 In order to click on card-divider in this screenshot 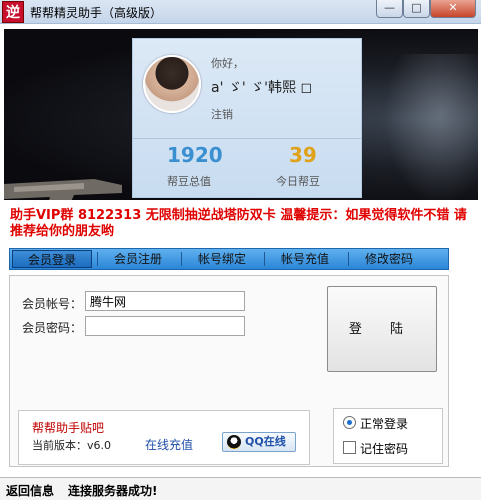, I will do `click(247, 138)`.